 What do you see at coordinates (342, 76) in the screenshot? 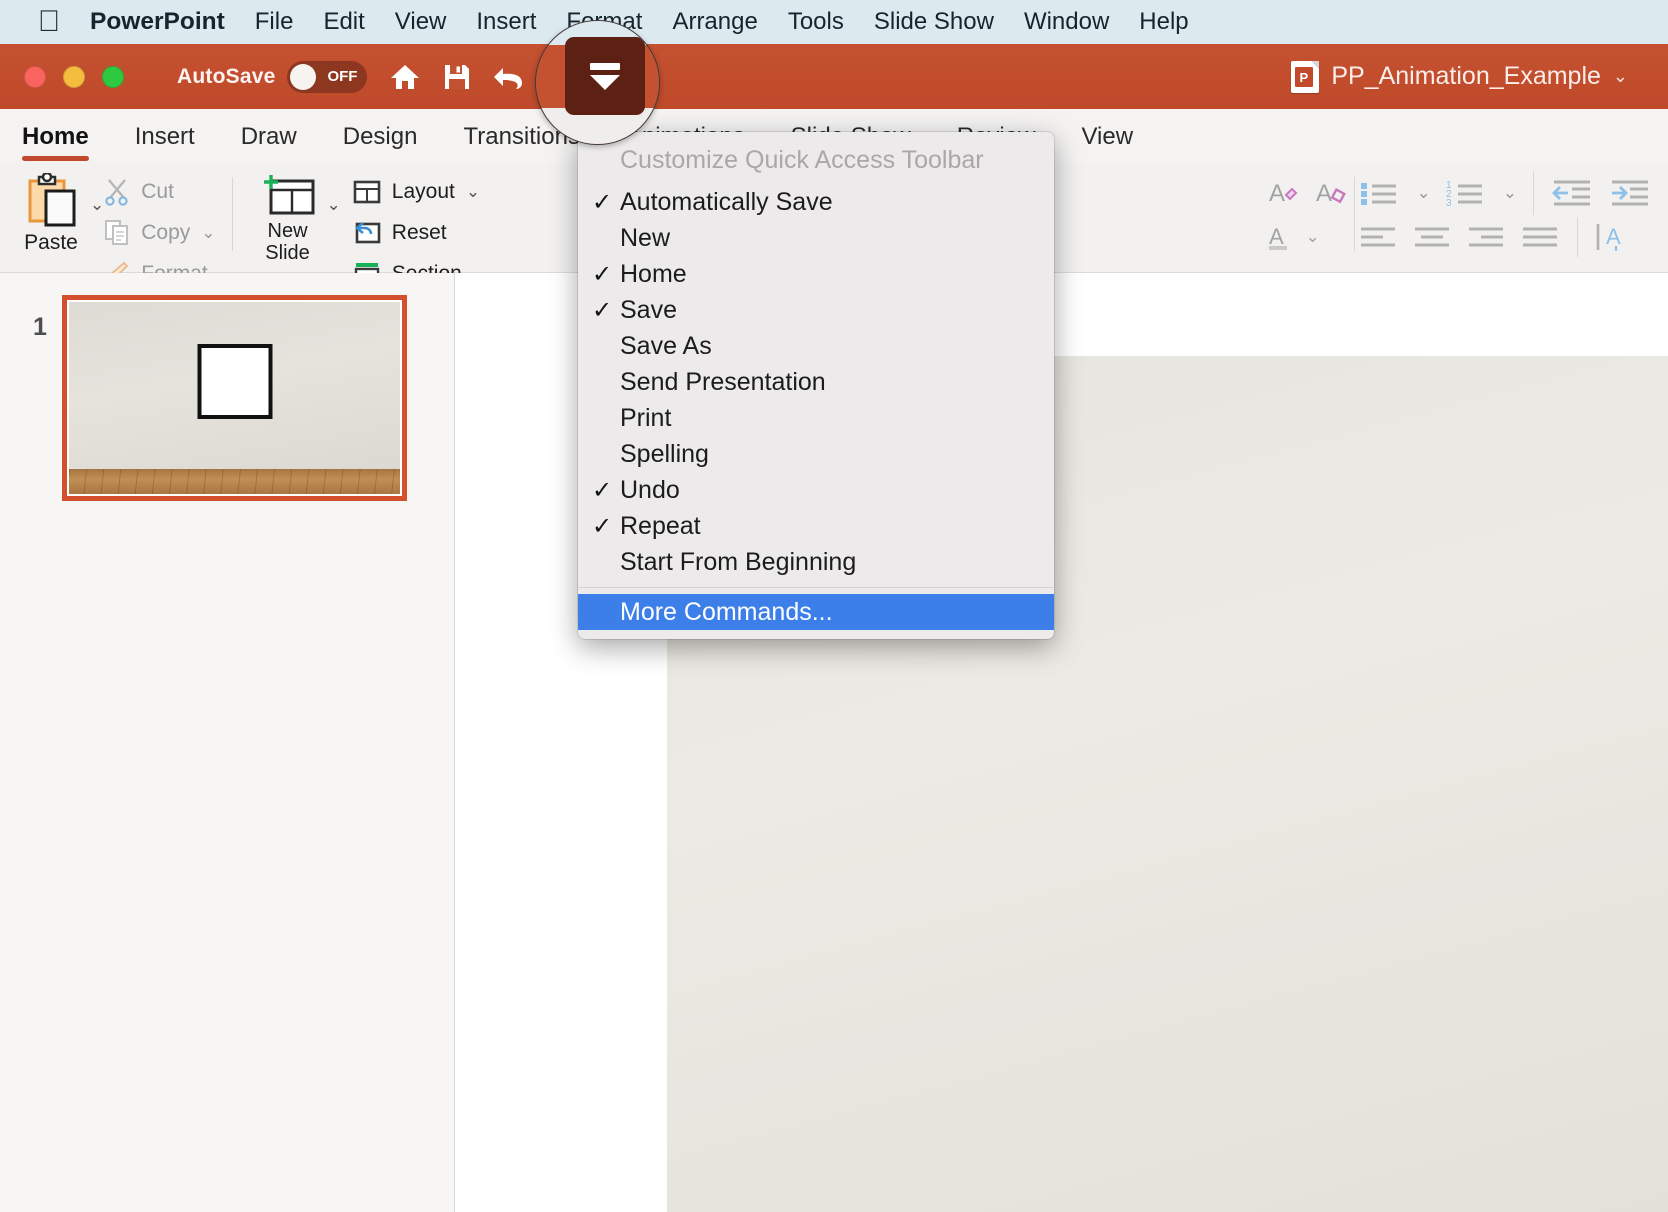
I see `autosave-state-label: OFF` at bounding box center [342, 76].